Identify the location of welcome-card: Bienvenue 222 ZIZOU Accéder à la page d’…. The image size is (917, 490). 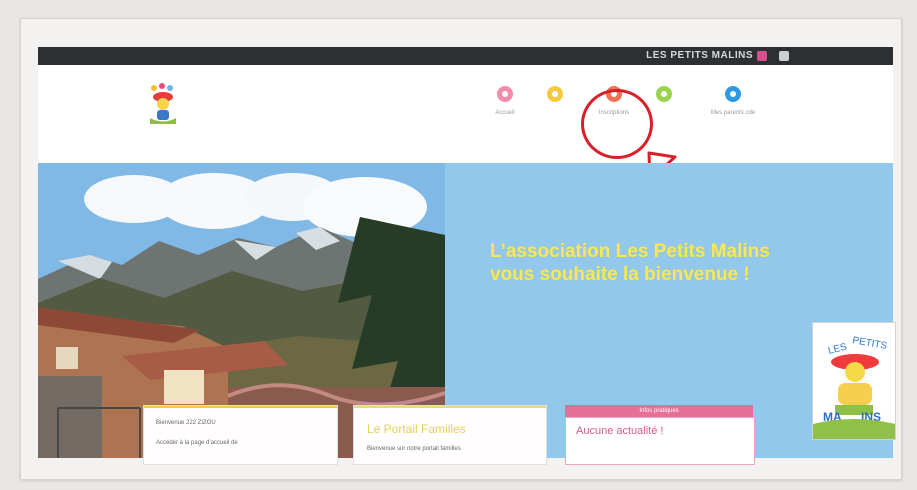
(240, 435).